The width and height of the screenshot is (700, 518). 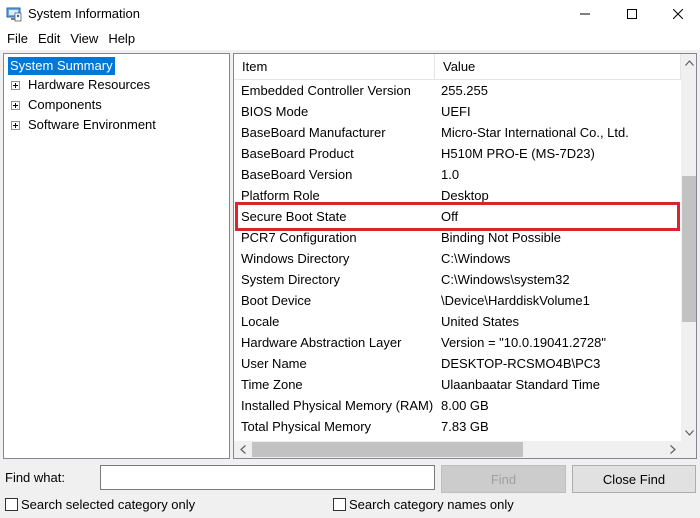 What do you see at coordinates (350, 39) in the screenshot?
I see `menu-bar: File Edit View Help` at bounding box center [350, 39].